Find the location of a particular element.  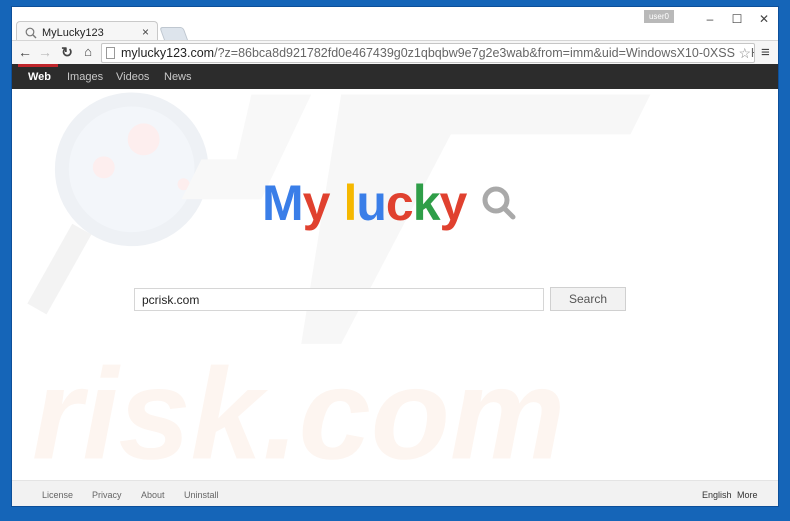

menu-icon: ≡ is located at coordinates (765, 52).